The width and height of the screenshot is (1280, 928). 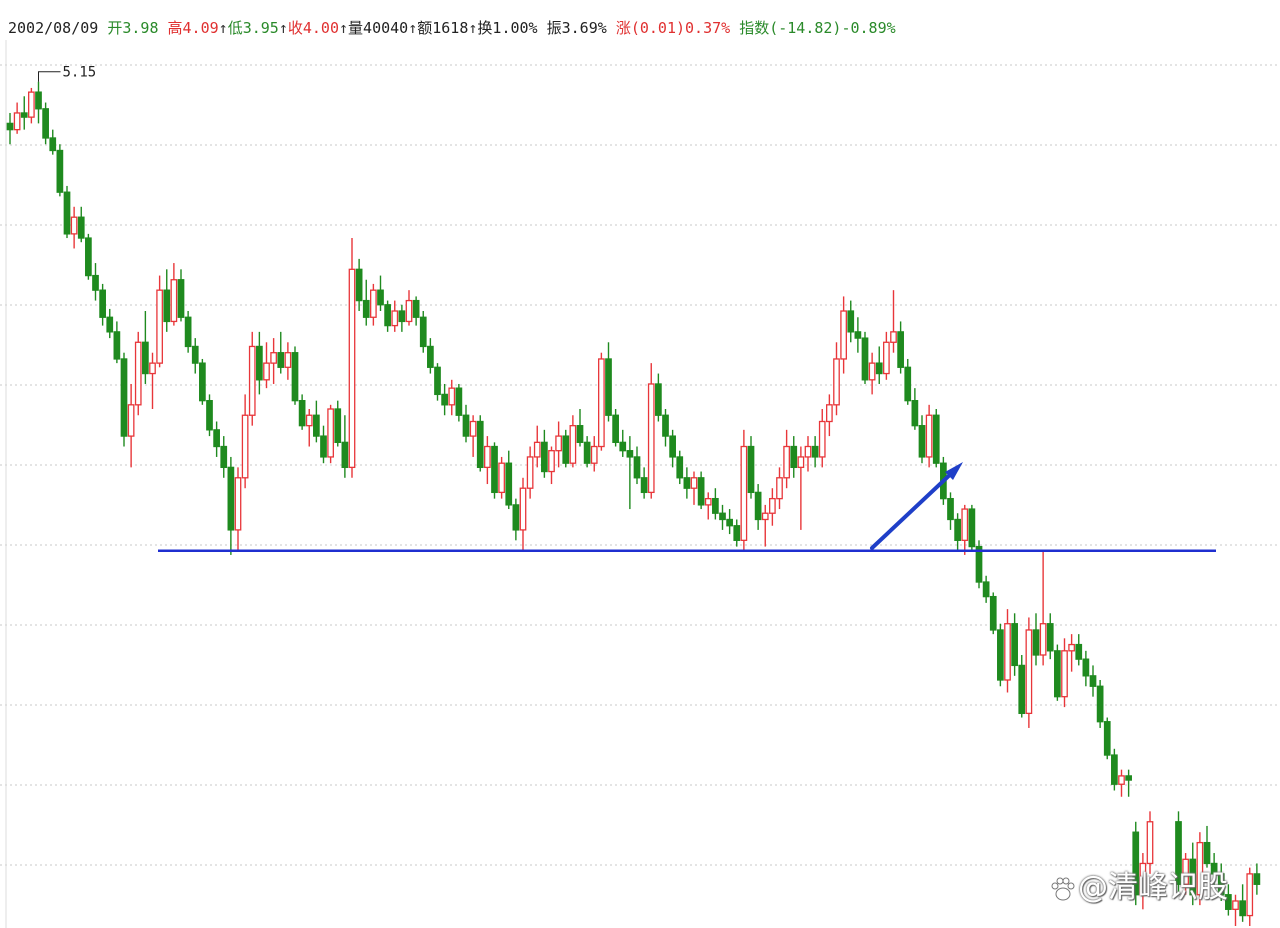 What do you see at coordinates (658, 28) in the screenshot?
I see `change-value: (0.01)` at bounding box center [658, 28].